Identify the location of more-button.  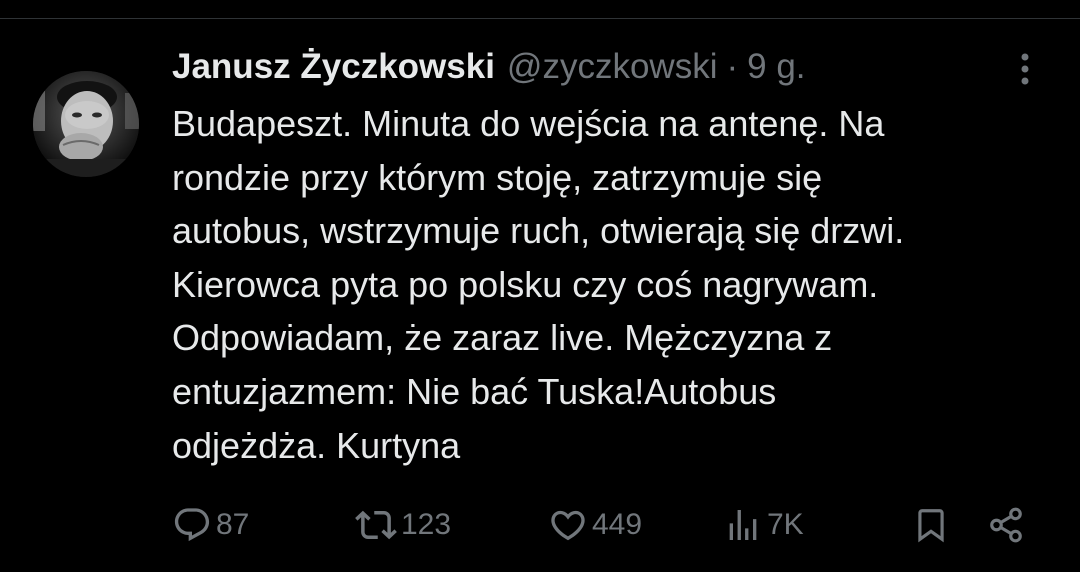
(1025, 69).